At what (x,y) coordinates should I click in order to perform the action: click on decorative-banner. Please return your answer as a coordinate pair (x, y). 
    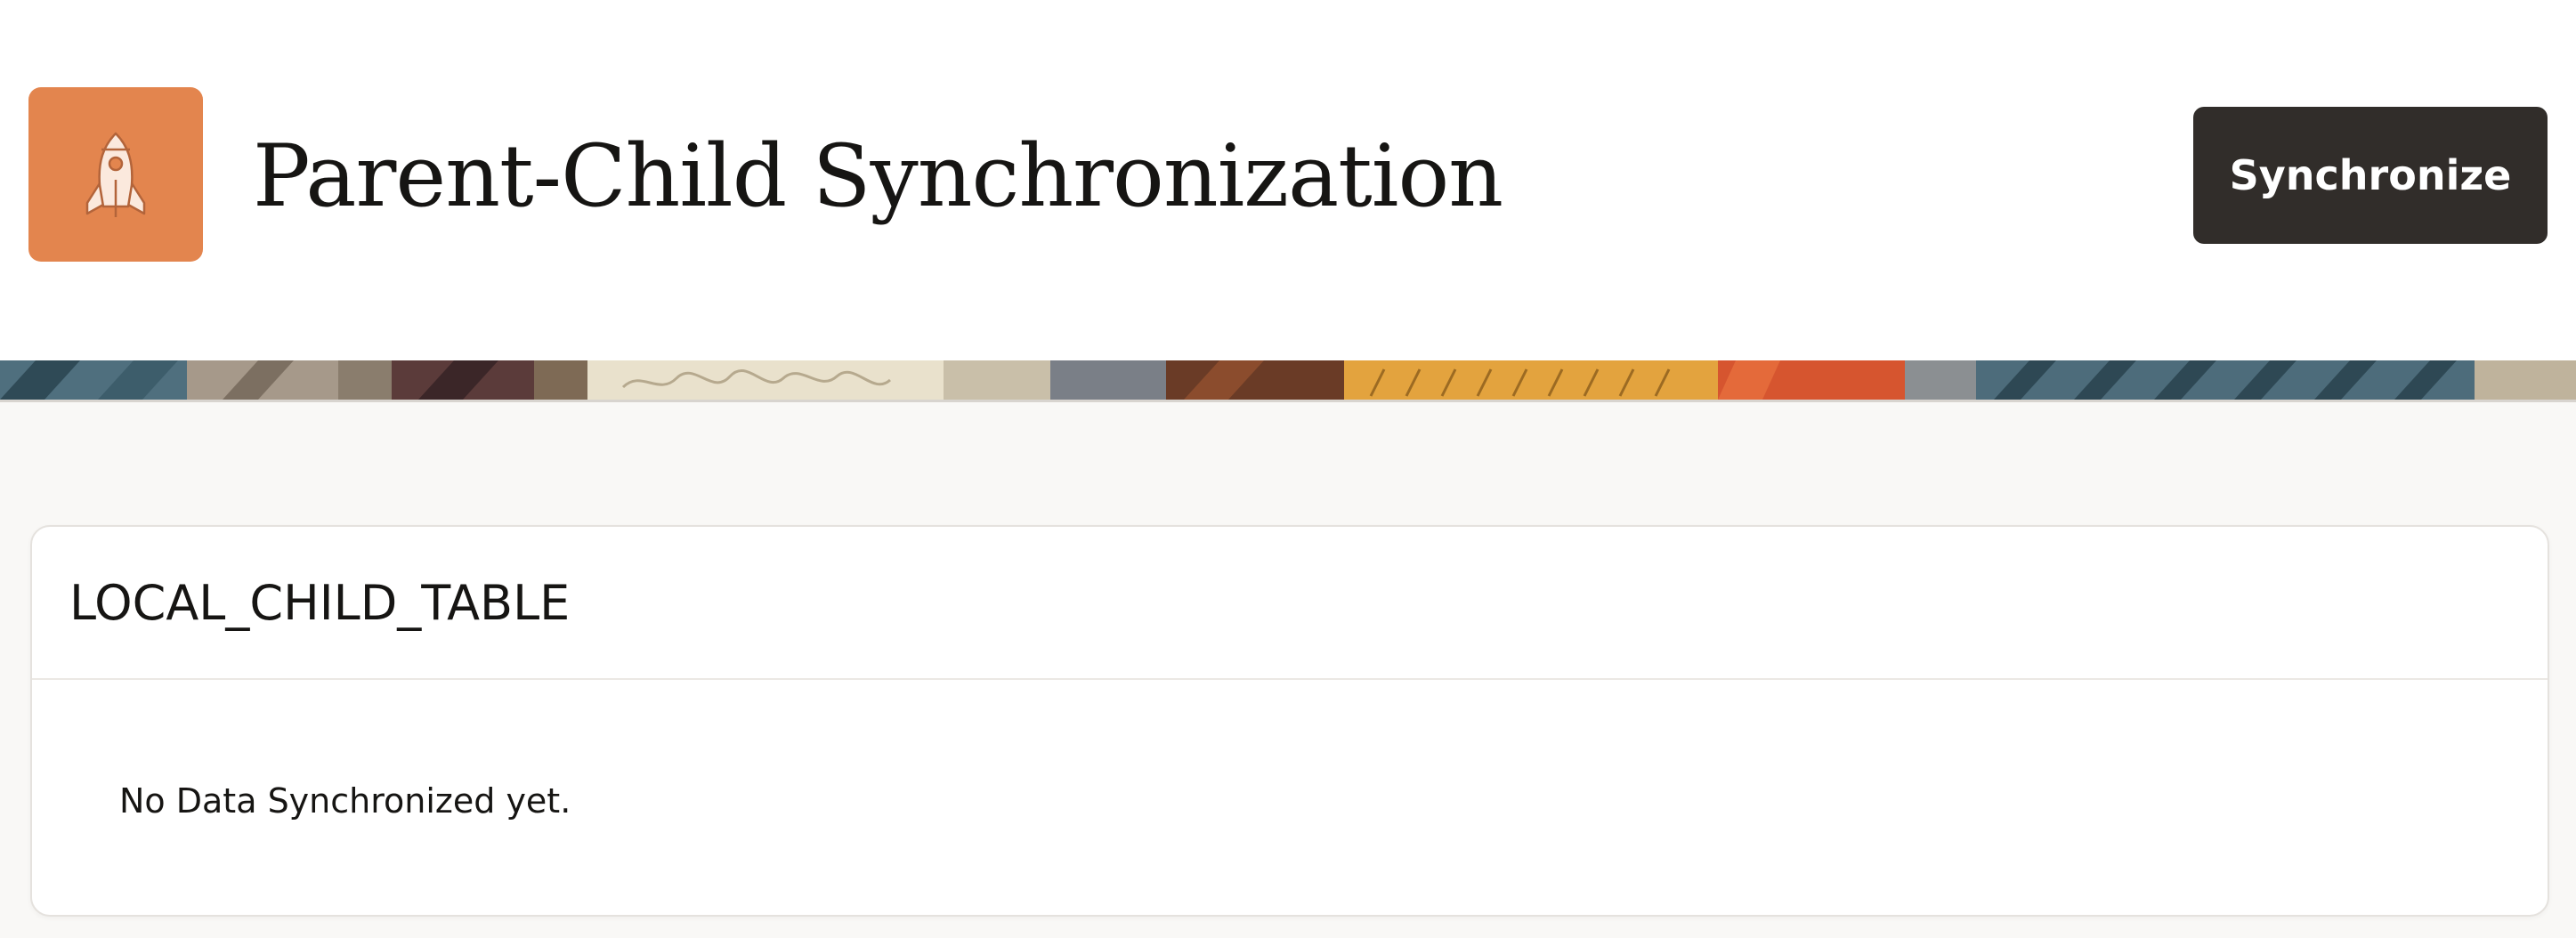
    Looking at the image, I should click on (1288, 381).